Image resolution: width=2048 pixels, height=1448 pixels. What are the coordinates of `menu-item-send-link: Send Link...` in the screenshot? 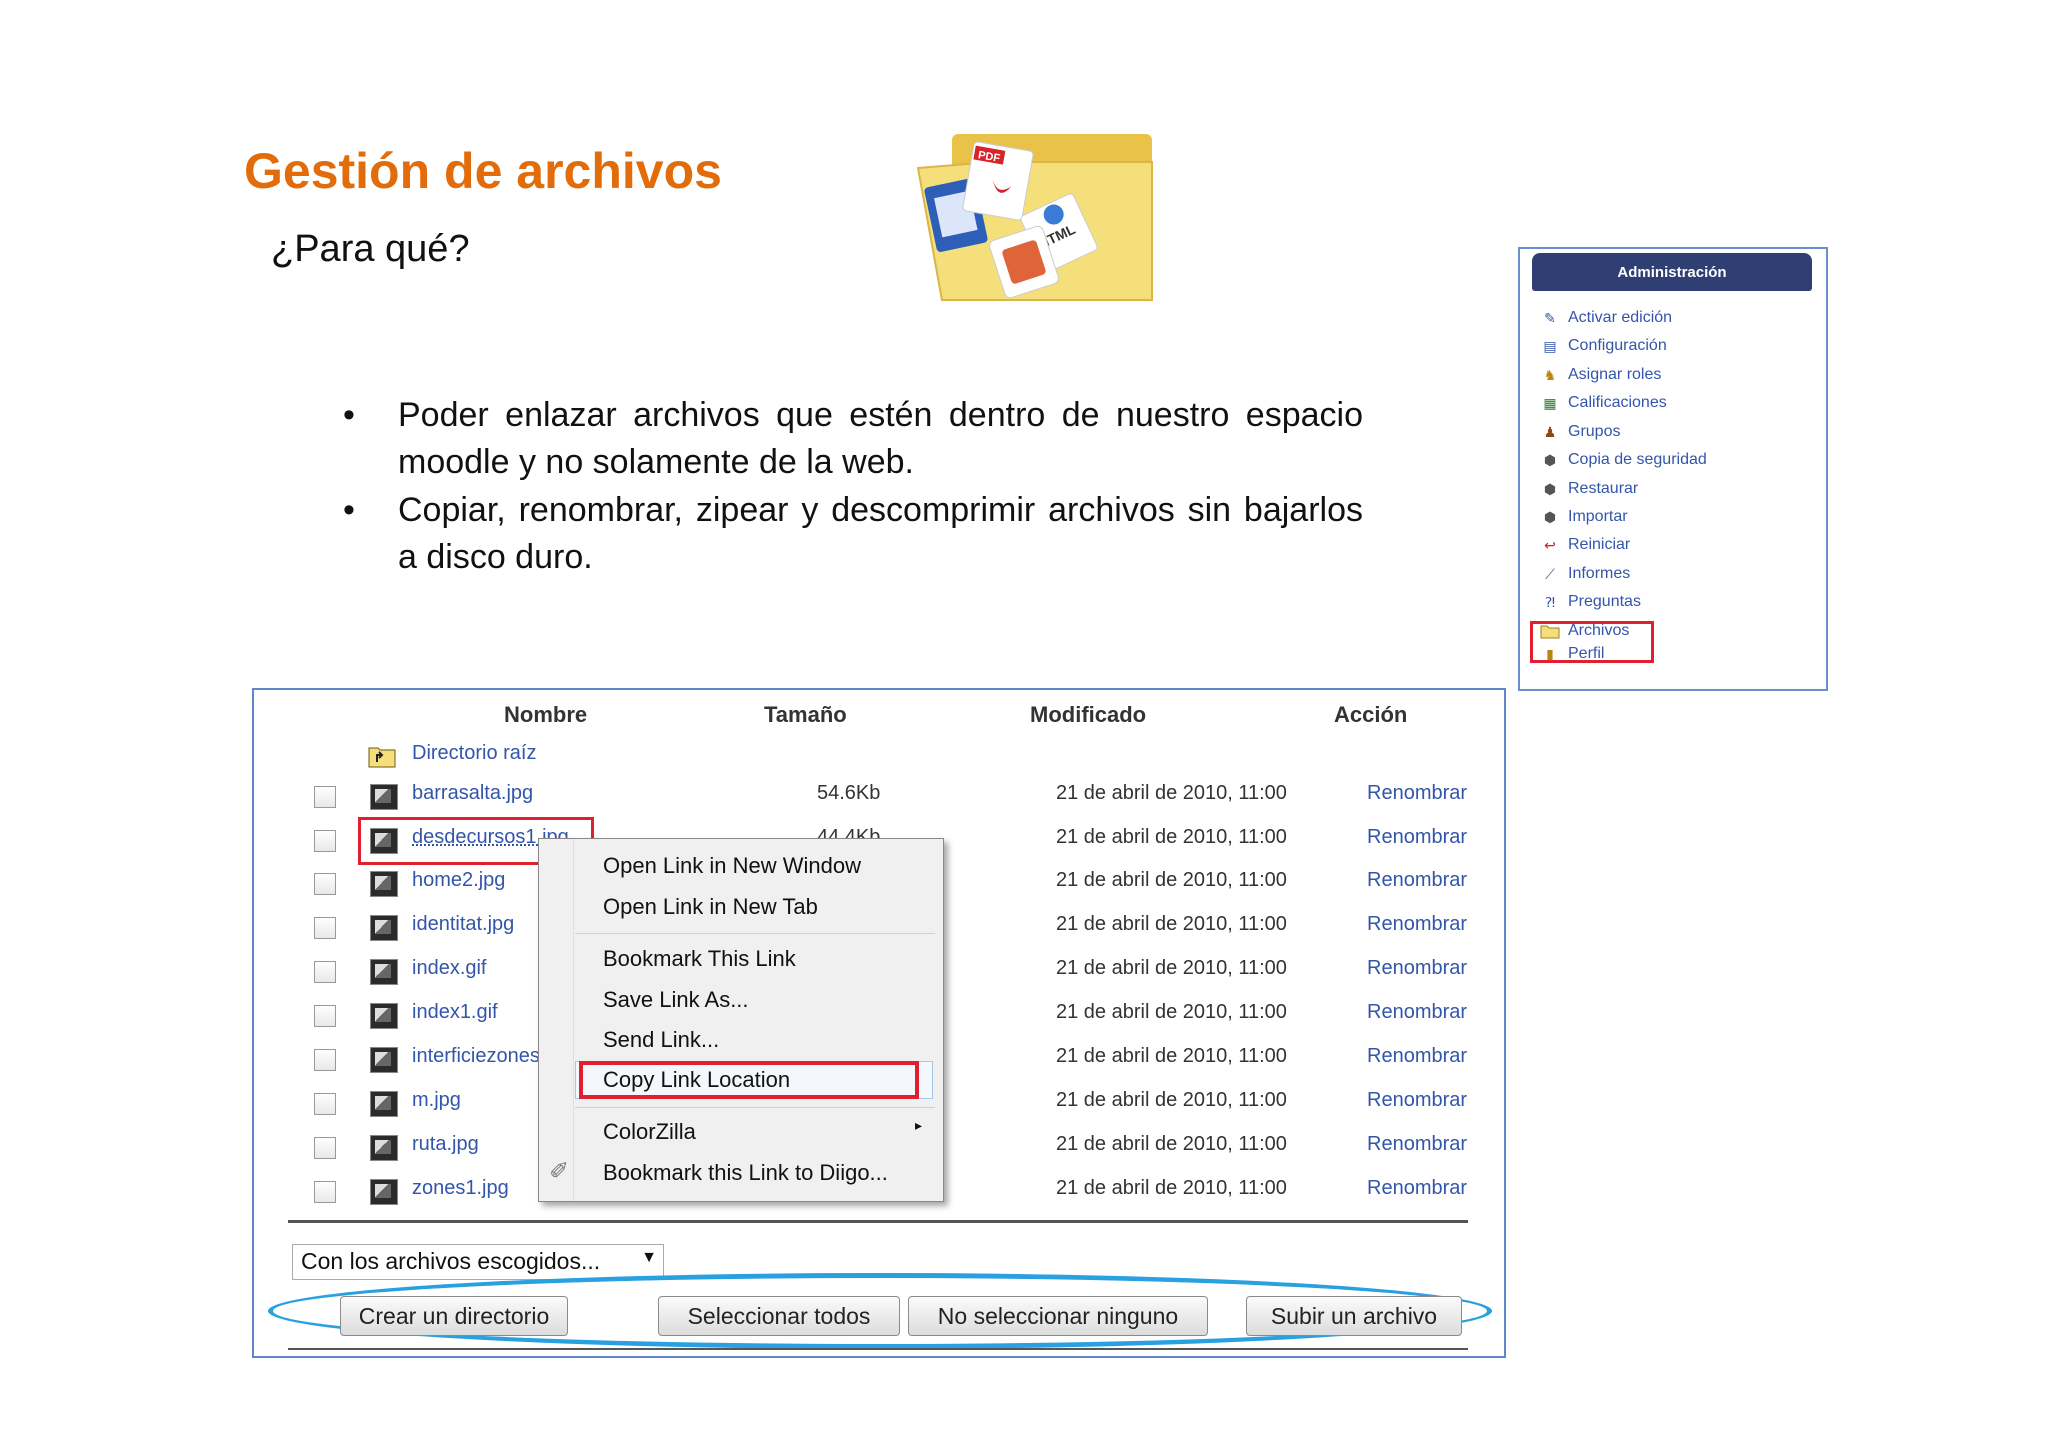 It's located at (661, 1040).